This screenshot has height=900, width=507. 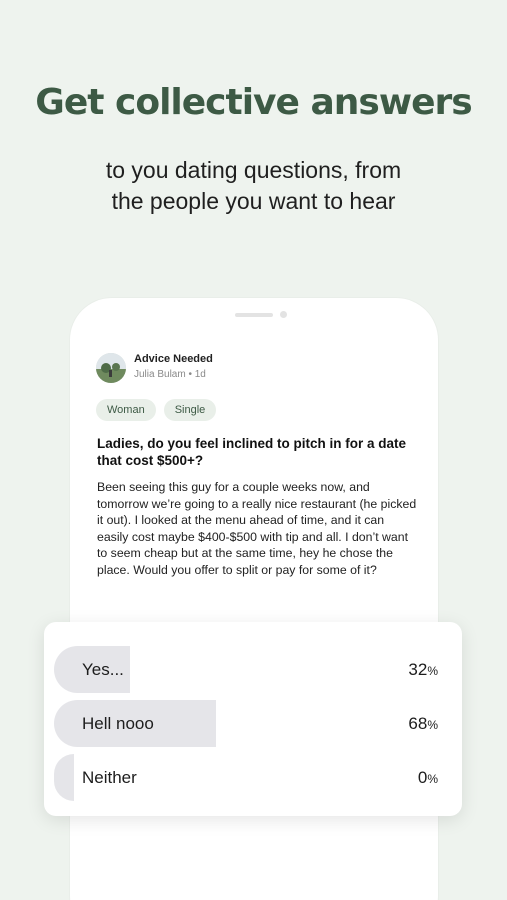 I want to click on poll-option-percent: 68%, so click(x=423, y=724).